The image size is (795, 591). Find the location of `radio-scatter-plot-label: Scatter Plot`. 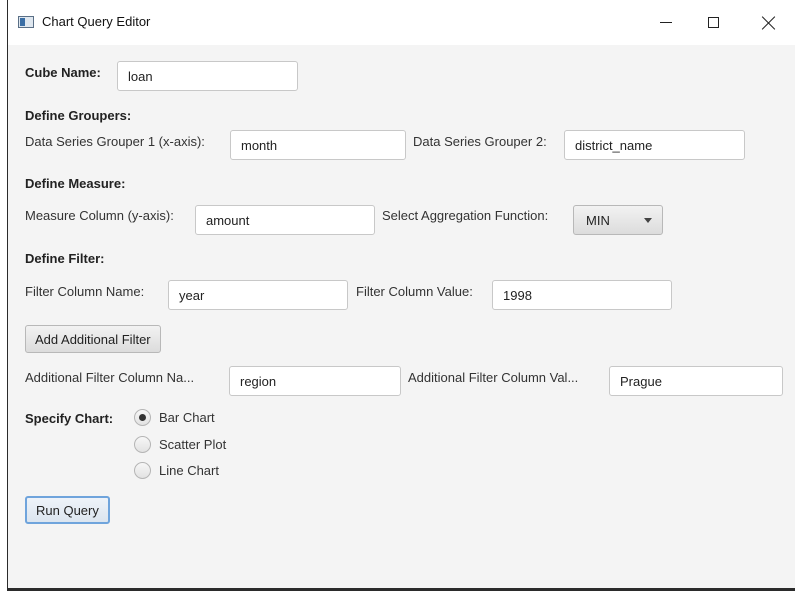

radio-scatter-plot-label: Scatter Plot is located at coordinates (193, 444).